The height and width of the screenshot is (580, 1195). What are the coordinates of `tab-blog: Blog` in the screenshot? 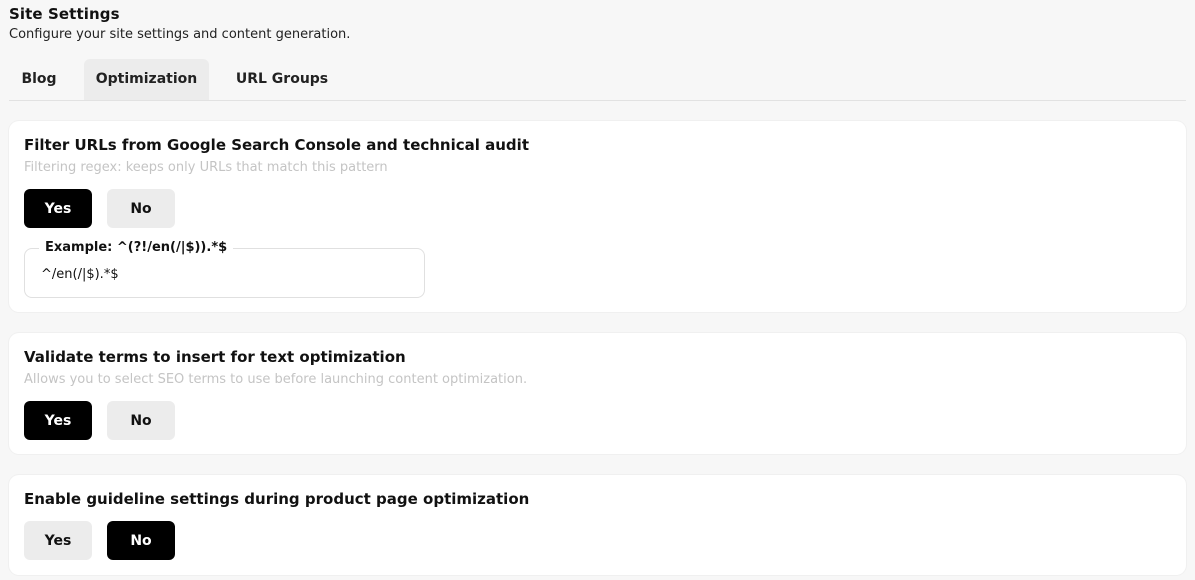 It's located at (39, 79).